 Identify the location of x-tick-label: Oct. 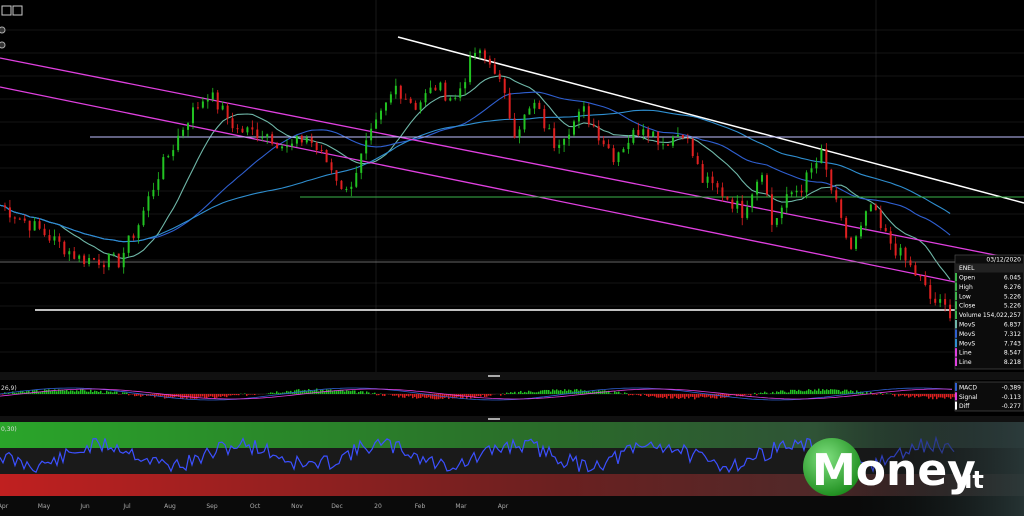
(255, 506).